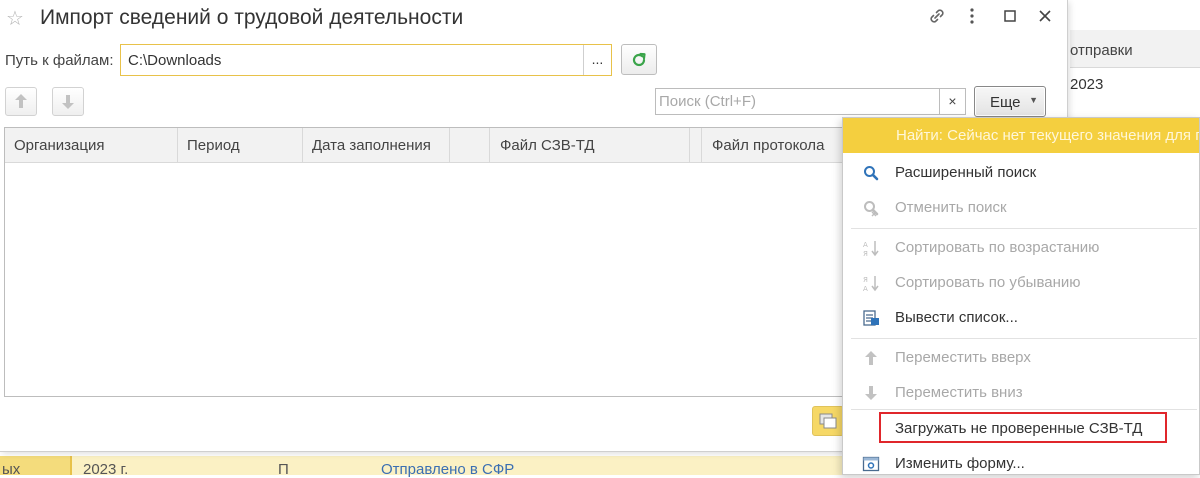 The width and height of the screenshot is (1200, 478). What do you see at coordinates (952, 101) in the screenshot?
I see `clear-search-button: ×` at bounding box center [952, 101].